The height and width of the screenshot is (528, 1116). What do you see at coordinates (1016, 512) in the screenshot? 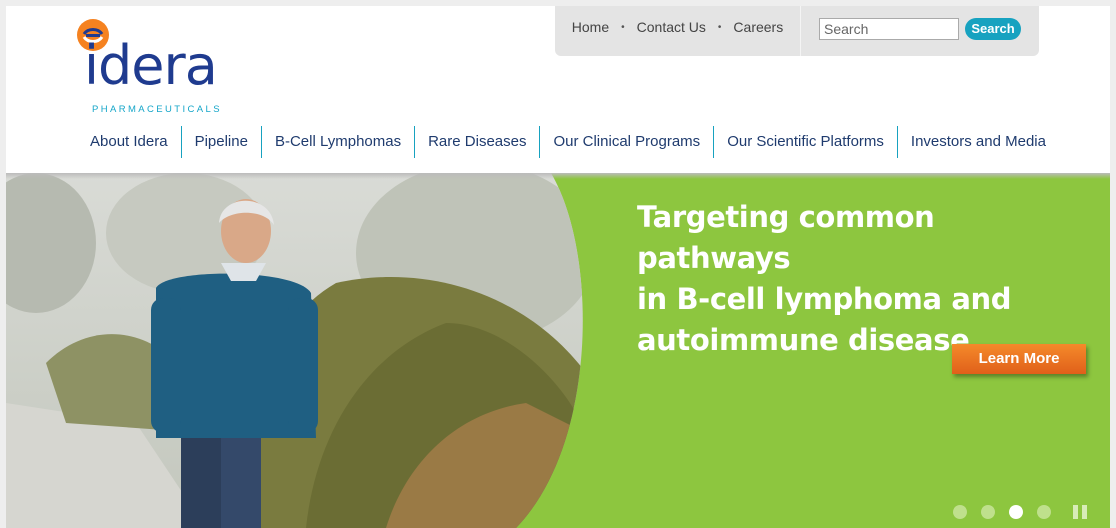
I see `carousel-dot-active` at bounding box center [1016, 512].